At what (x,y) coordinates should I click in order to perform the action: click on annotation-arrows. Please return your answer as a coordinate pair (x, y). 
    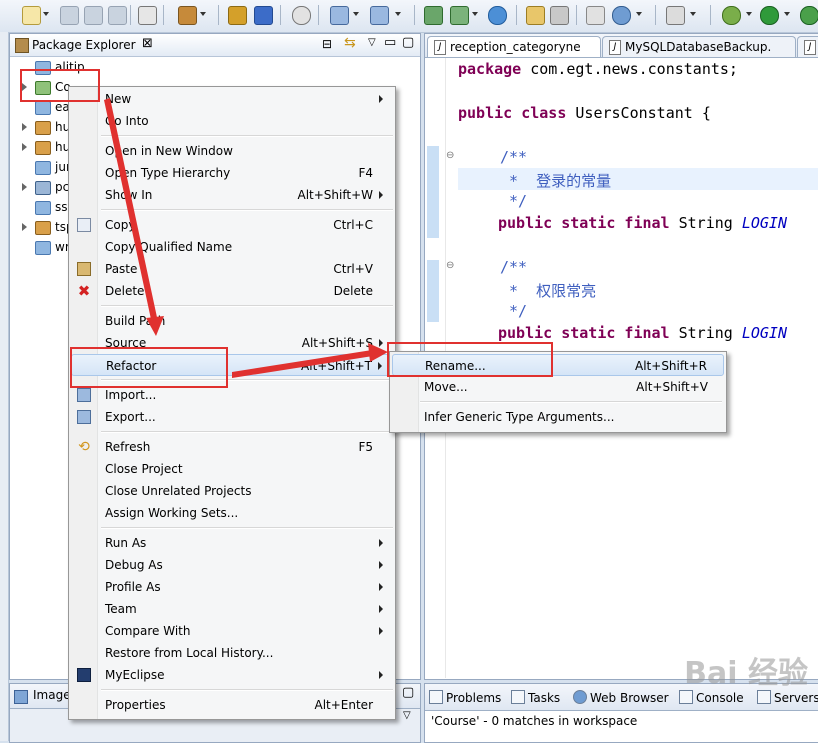
    Looking at the image, I should click on (246, 238).